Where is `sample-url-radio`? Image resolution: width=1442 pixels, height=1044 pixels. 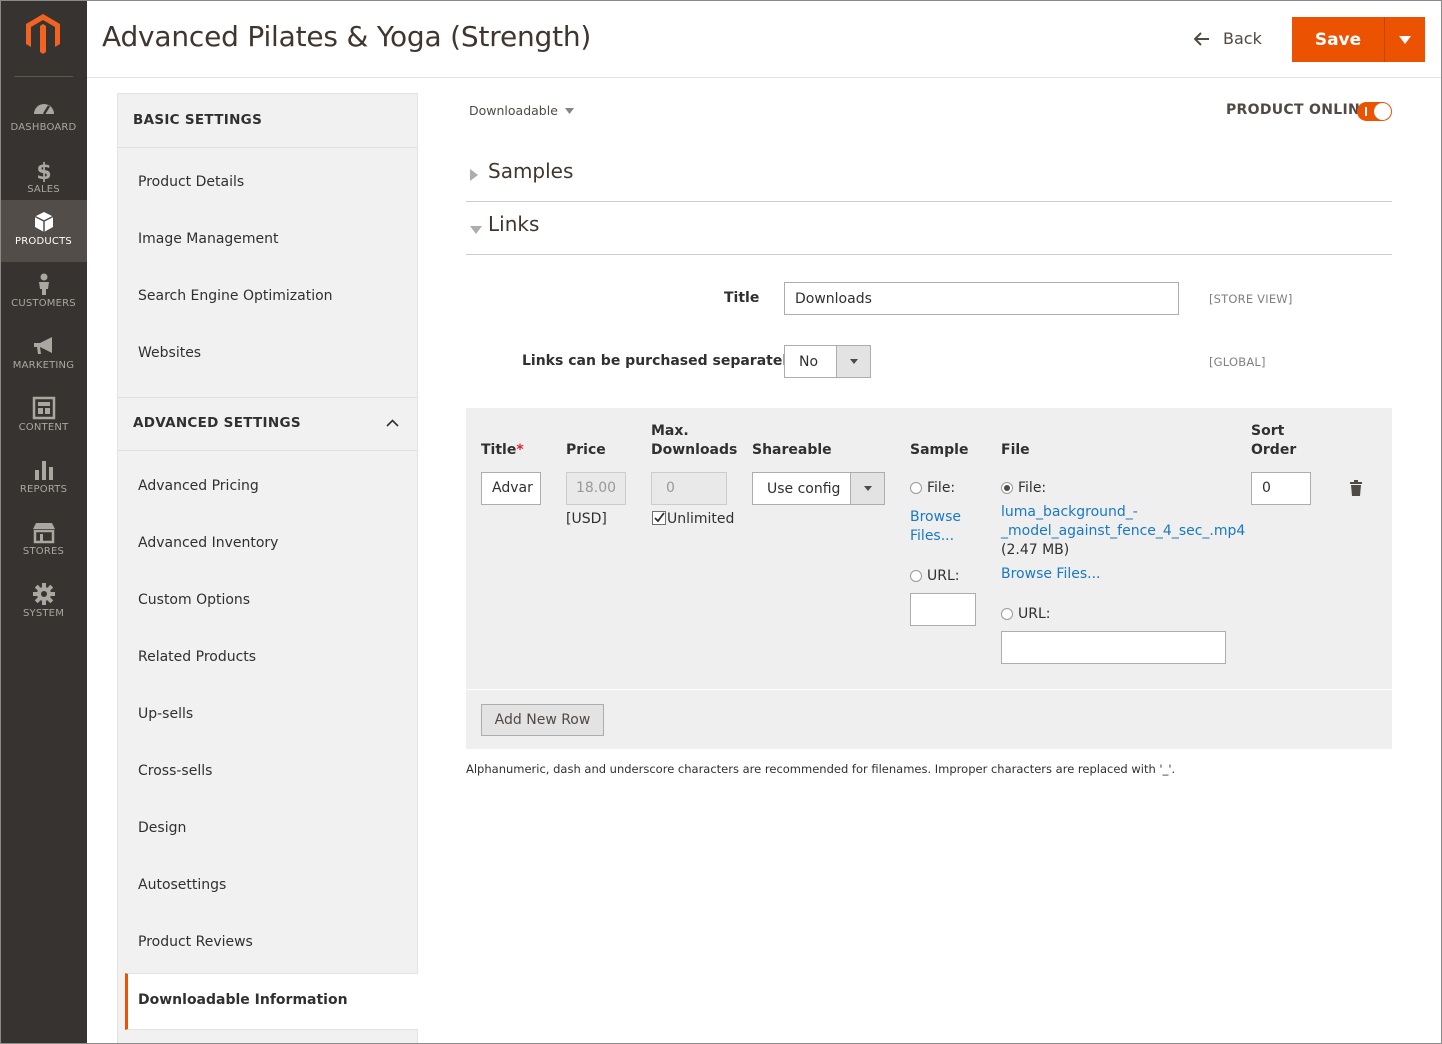
sample-url-radio is located at coordinates (916, 576).